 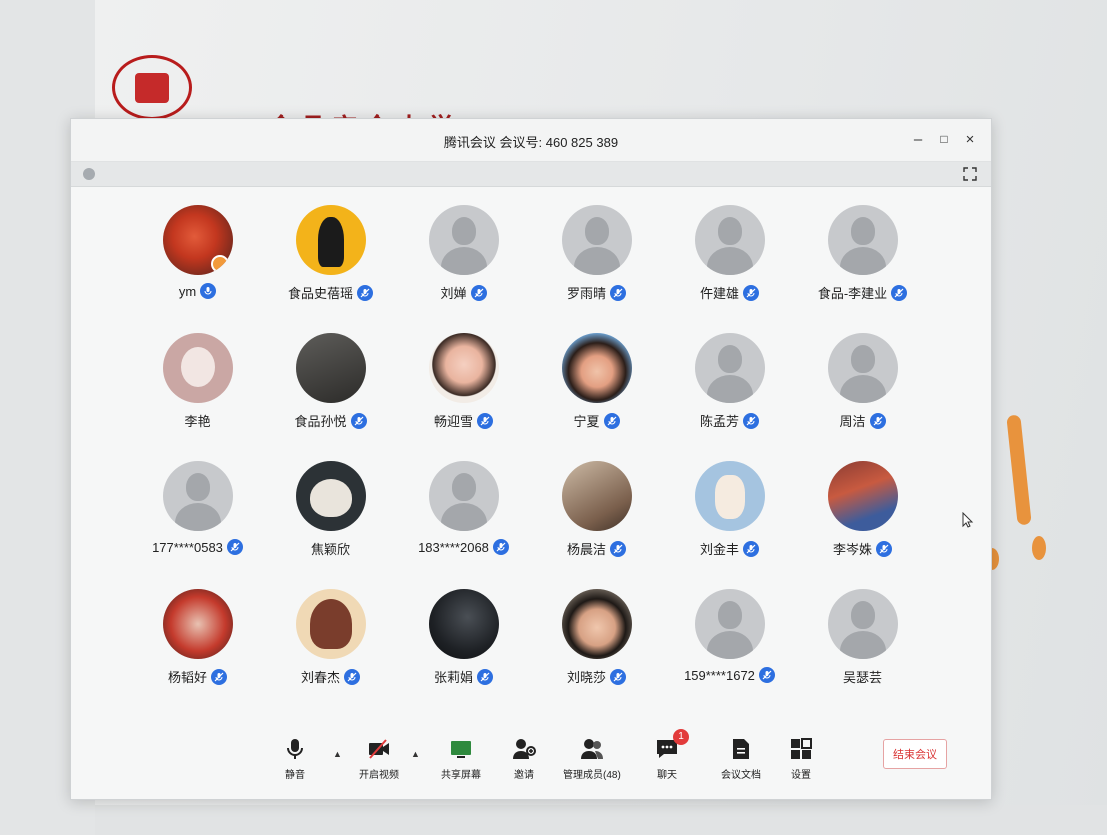 What do you see at coordinates (592, 775) in the screenshot?
I see `manage-members-label: 管理成员(48)` at bounding box center [592, 775].